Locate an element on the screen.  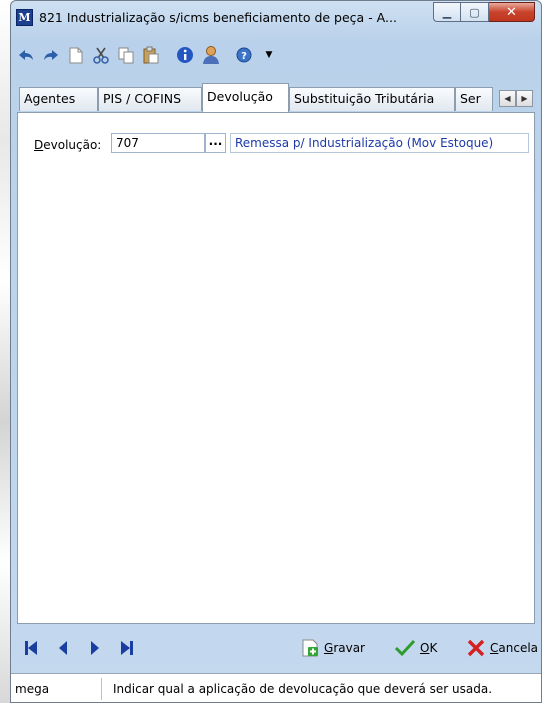
devolucao-label: Devolução: is located at coordinates (68, 145).